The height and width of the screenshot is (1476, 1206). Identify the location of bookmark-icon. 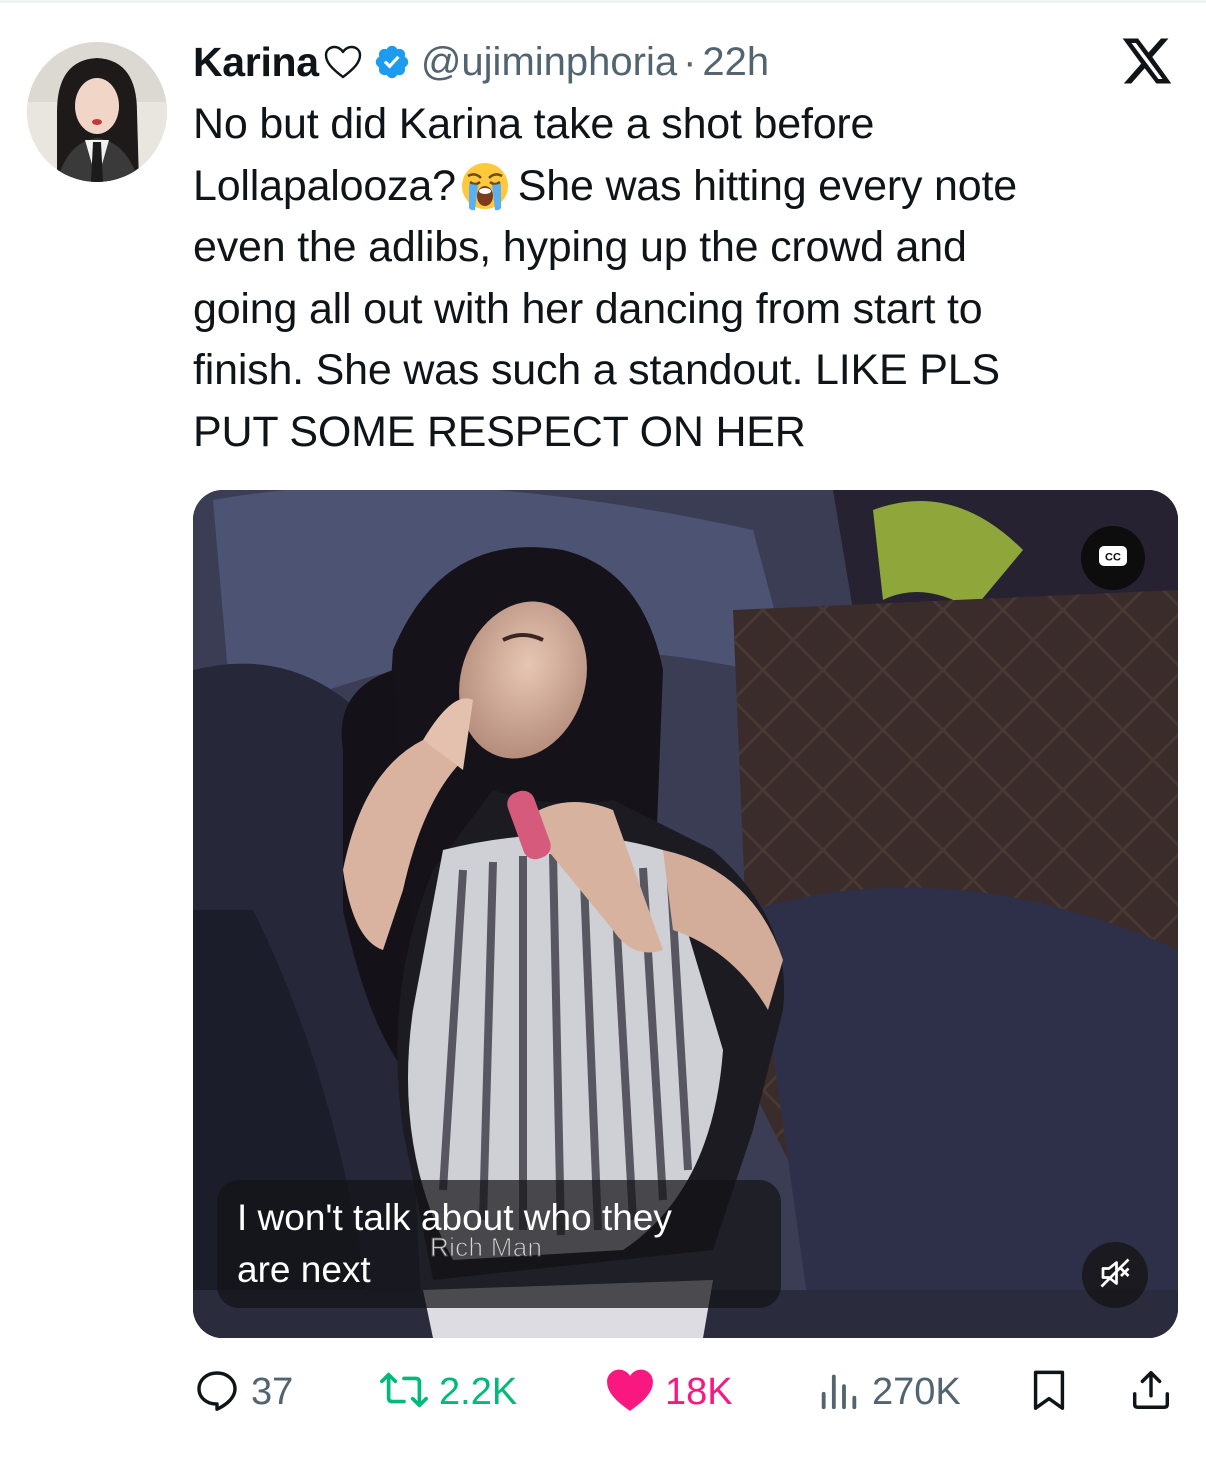
(1049, 1392).